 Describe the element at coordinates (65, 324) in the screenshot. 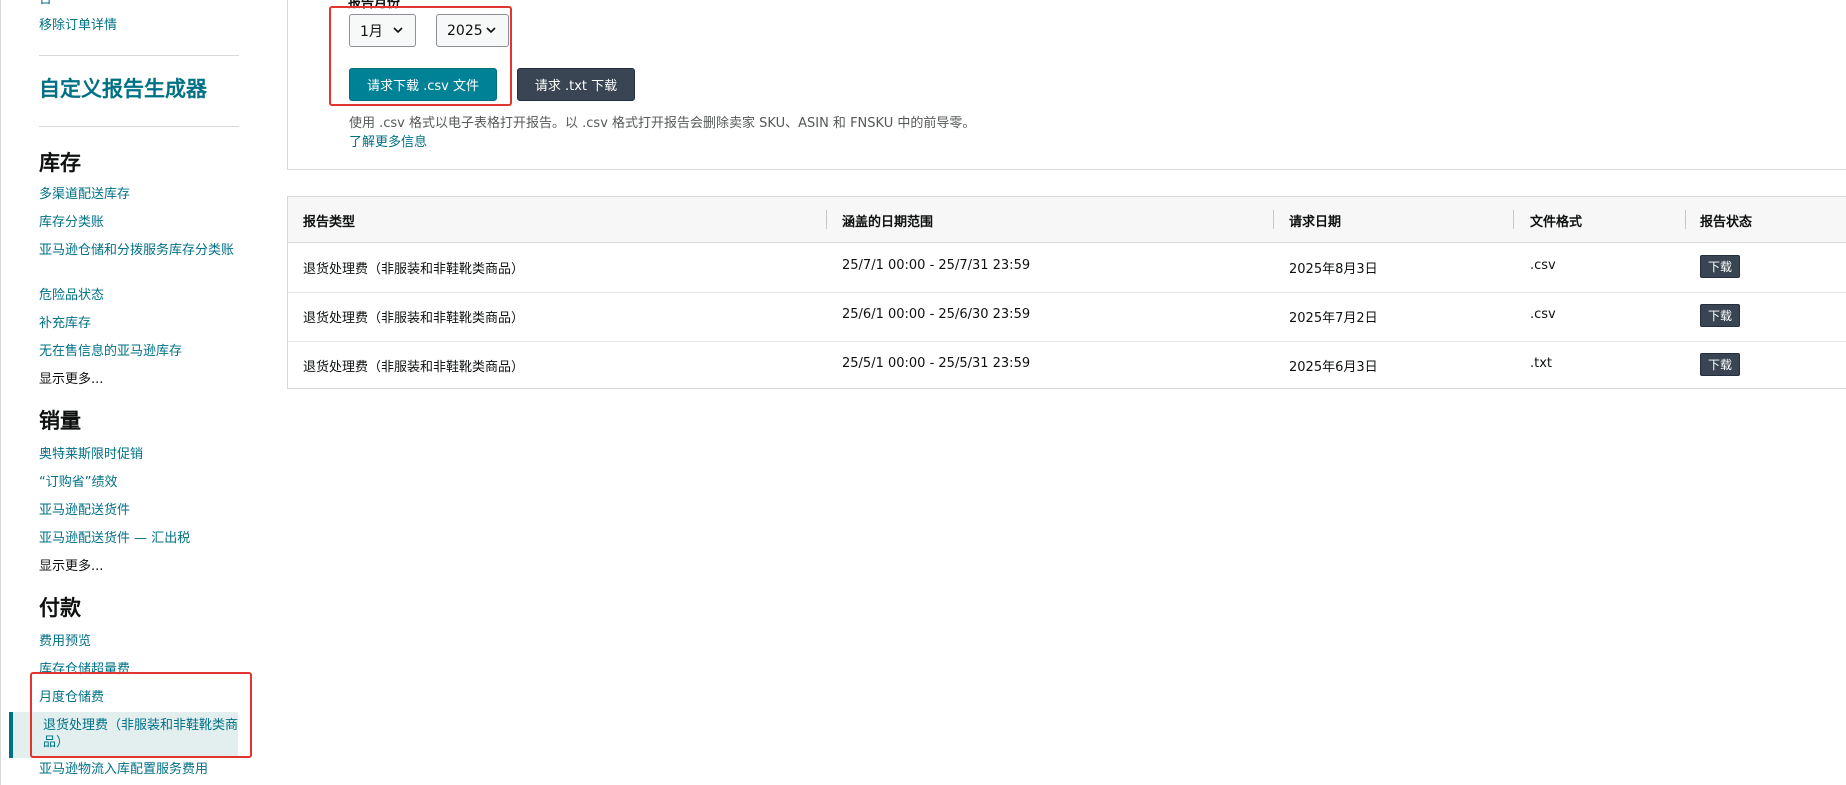

I see `sidebar-item: 补充库存` at that location.